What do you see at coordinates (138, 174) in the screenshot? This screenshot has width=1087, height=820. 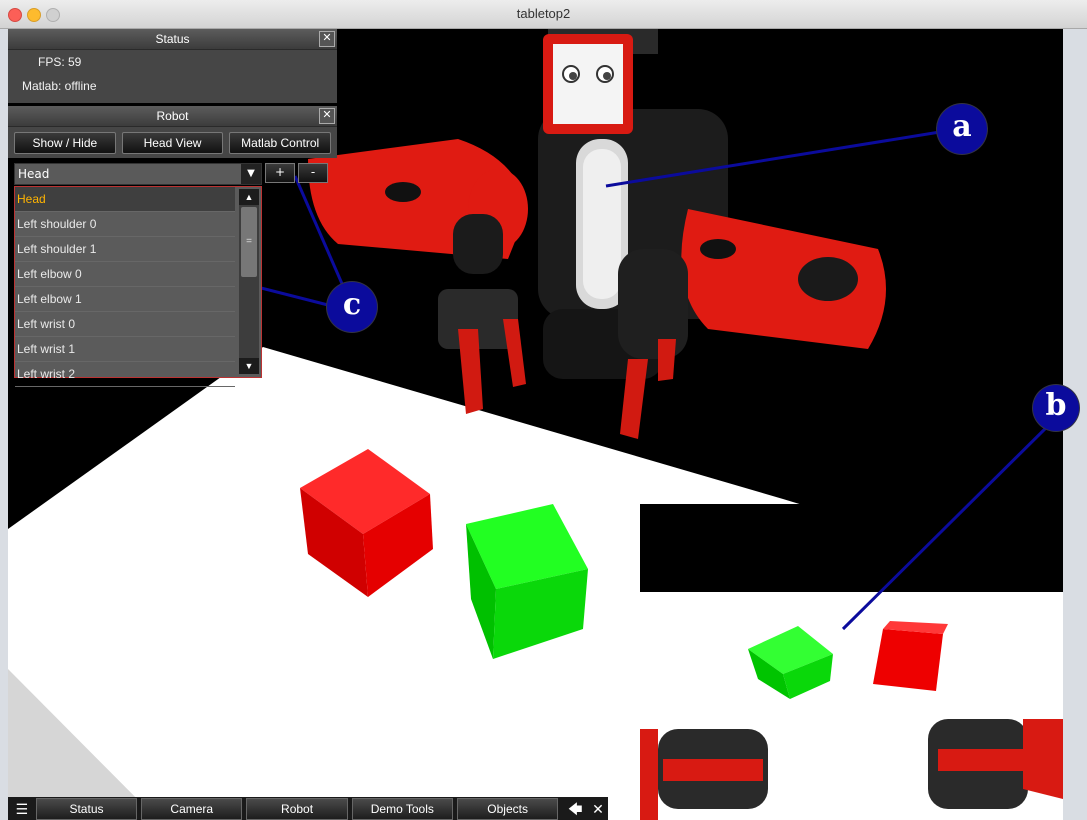 I see `joint-select: Head ▼` at bounding box center [138, 174].